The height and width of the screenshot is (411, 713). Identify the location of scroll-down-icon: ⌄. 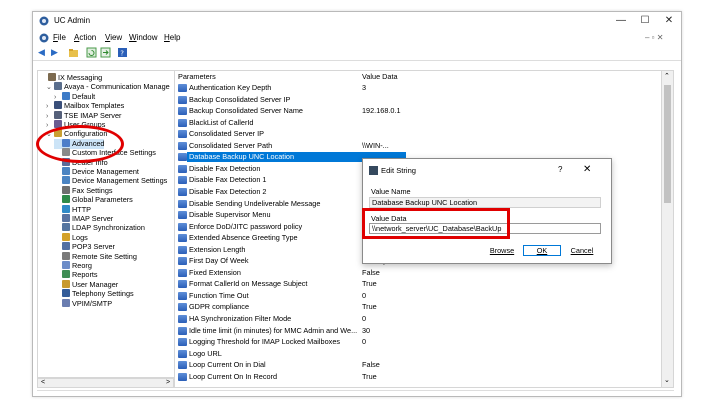
(667, 380).